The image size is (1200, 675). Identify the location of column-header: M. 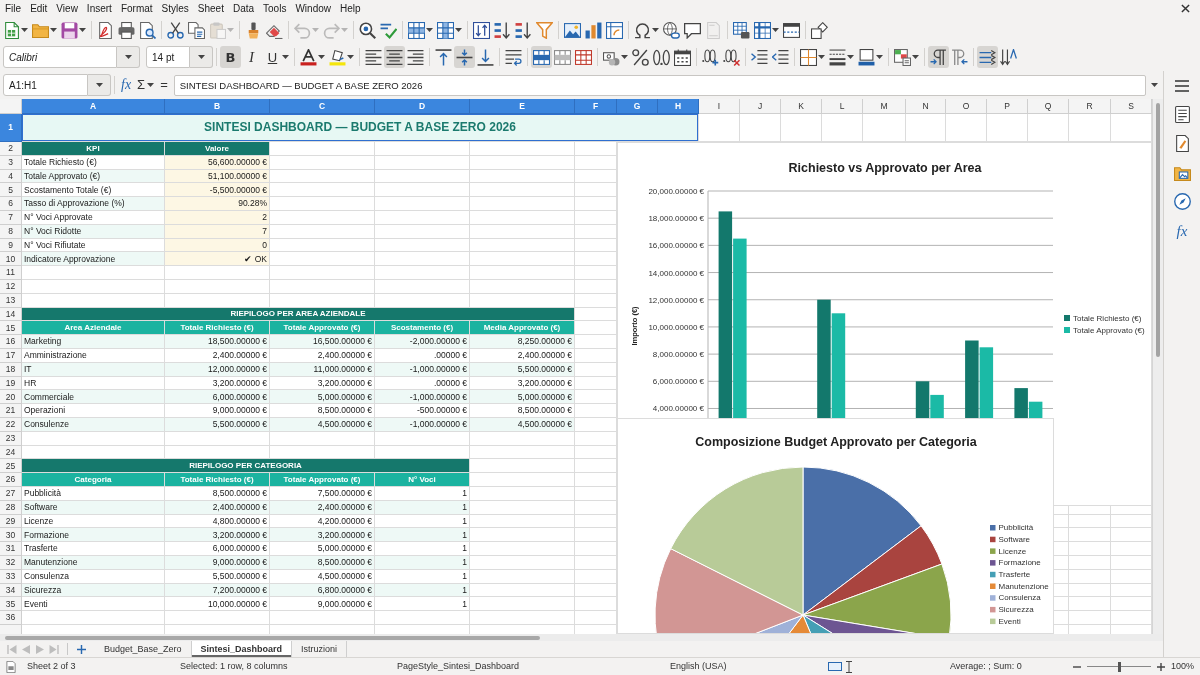
(884, 106).